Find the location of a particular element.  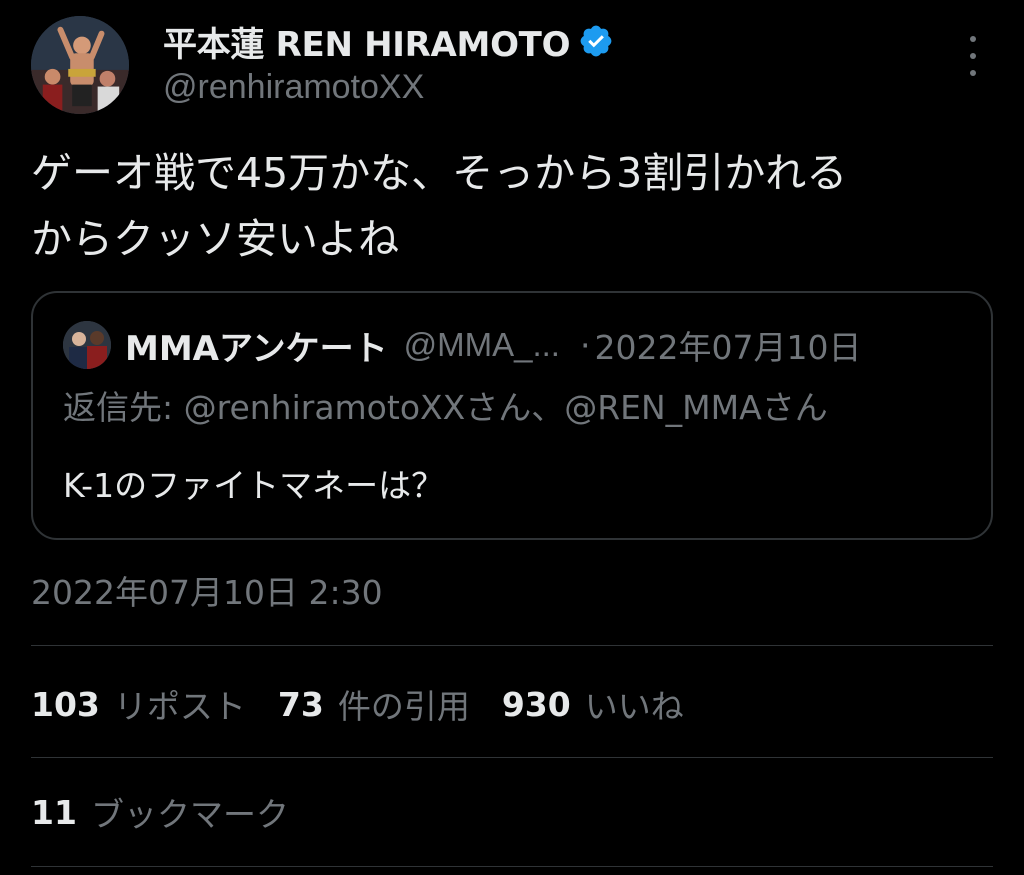

quoted-author-avatar is located at coordinates (87, 345).